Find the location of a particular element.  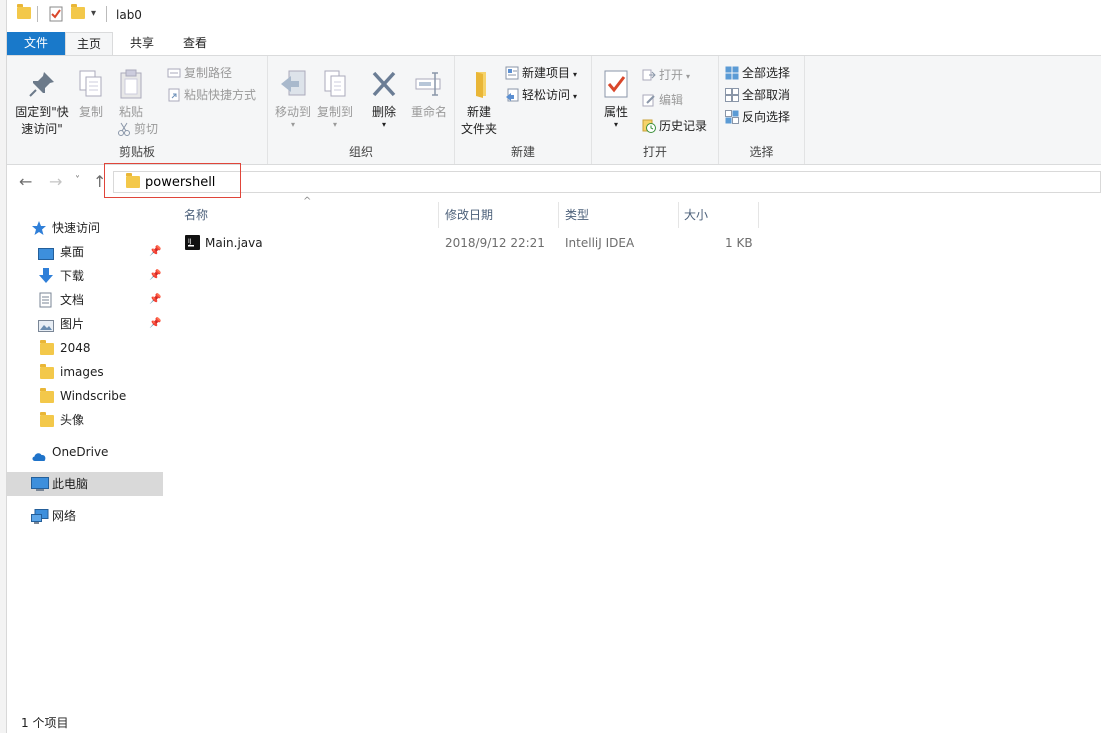

column-header-modified: 修改日期 is located at coordinates (500, 216).